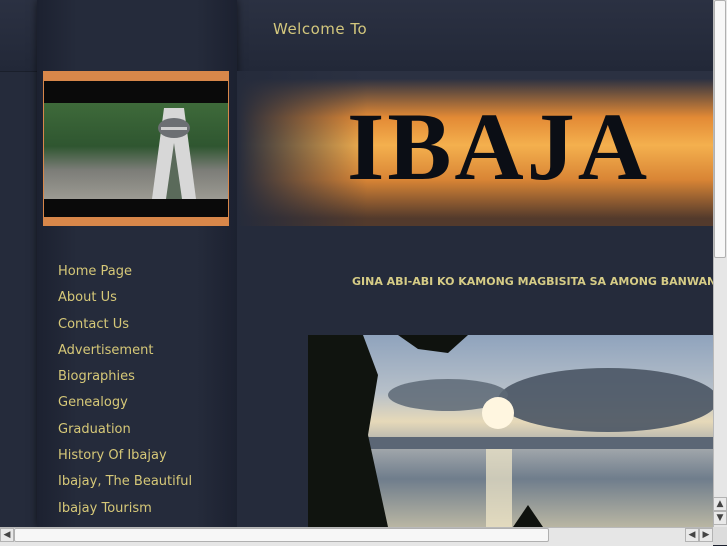 The image size is (727, 546). What do you see at coordinates (95, 271) in the screenshot?
I see `nav-link-home: Home Page` at bounding box center [95, 271].